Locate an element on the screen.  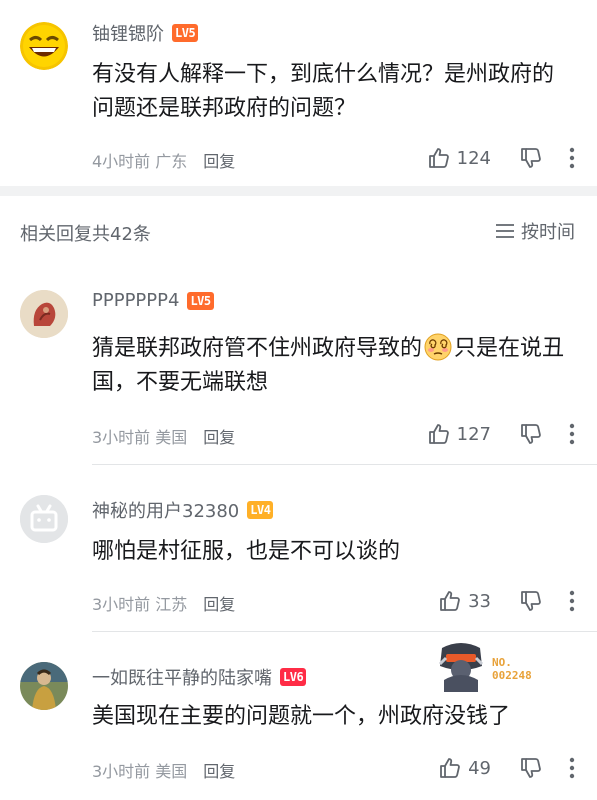
fan-badge: NO. 002248 is located at coordinates (496, 666).